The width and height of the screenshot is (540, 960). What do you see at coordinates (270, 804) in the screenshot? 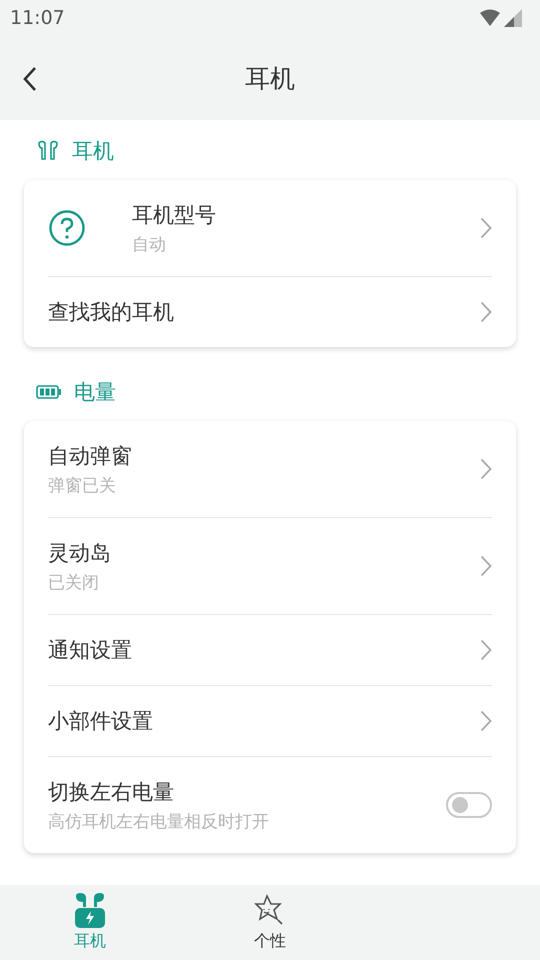
I see `settings-row: 切换左右电量 高仿耳机左右电量相反时打开` at bounding box center [270, 804].